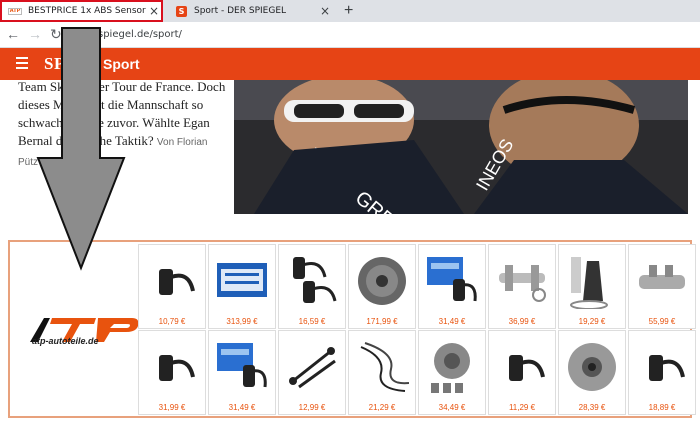 Image resolution: width=700 pixels, height=436 pixels. I want to click on master-cylinder-image, so click(662, 277).